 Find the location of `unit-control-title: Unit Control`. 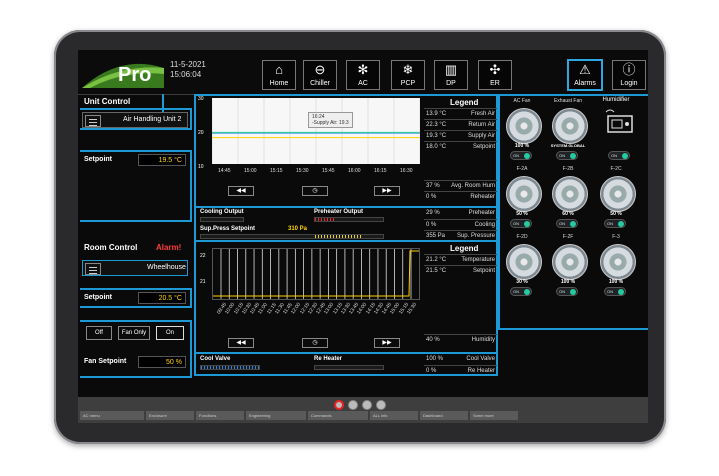

unit-control-title: Unit Control is located at coordinates (107, 101).